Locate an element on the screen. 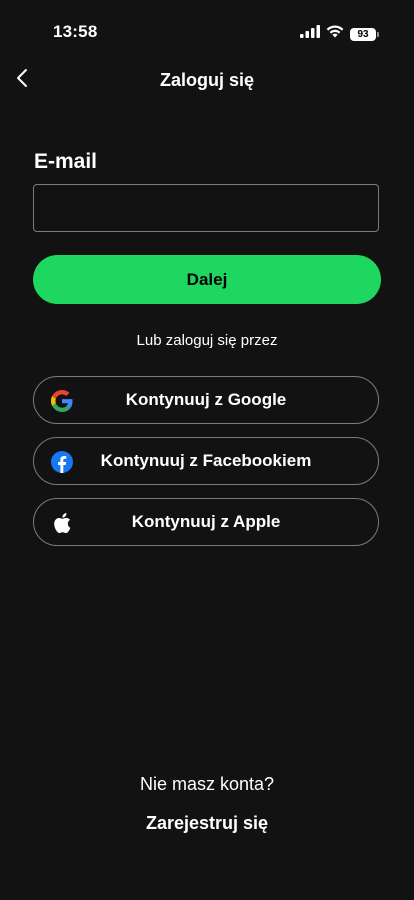 The image size is (414, 900). status-icons: 93 is located at coordinates (339, 34).